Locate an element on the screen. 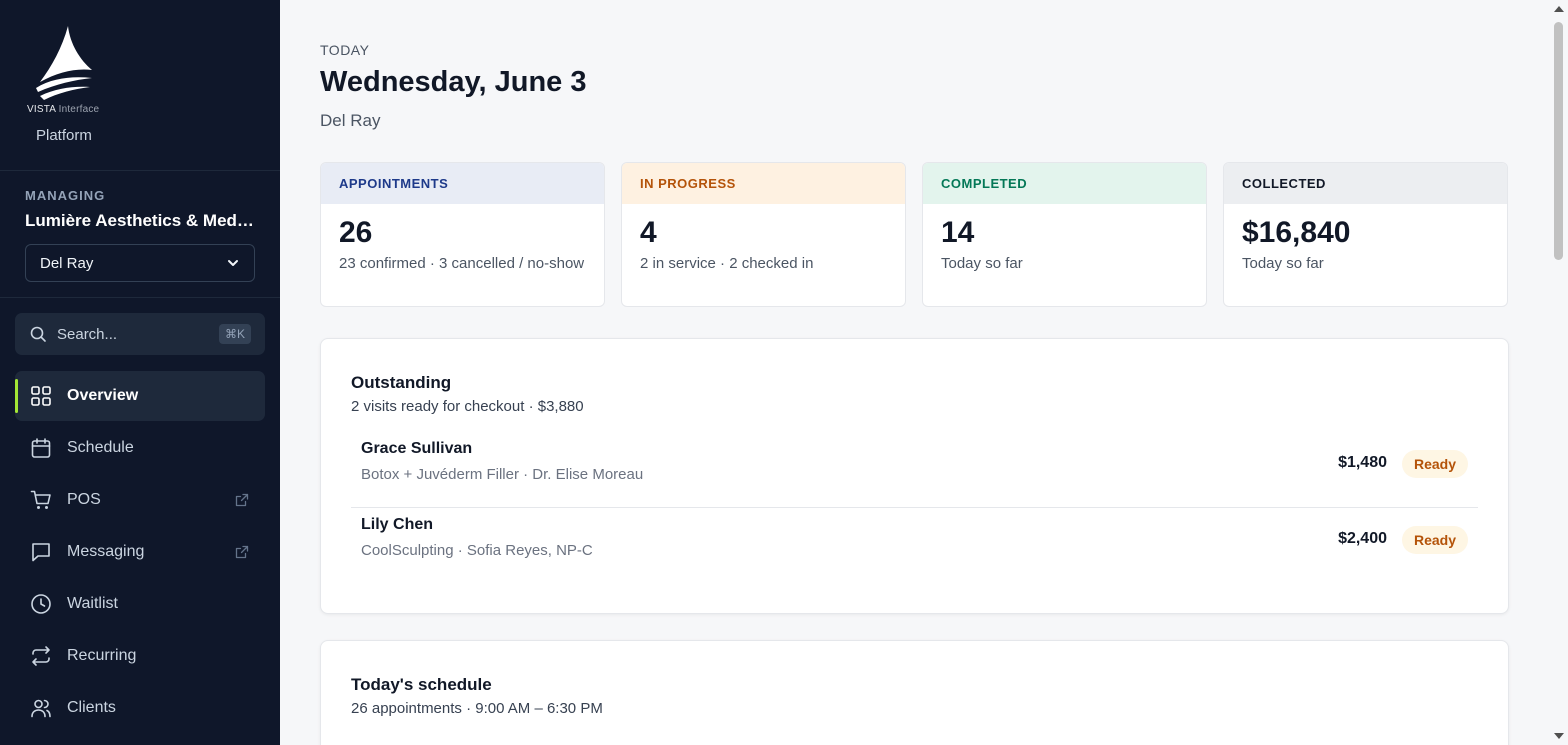 This screenshot has width=1568, height=745. scroll-down-arrow-icon is located at coordinates (1559, 736).